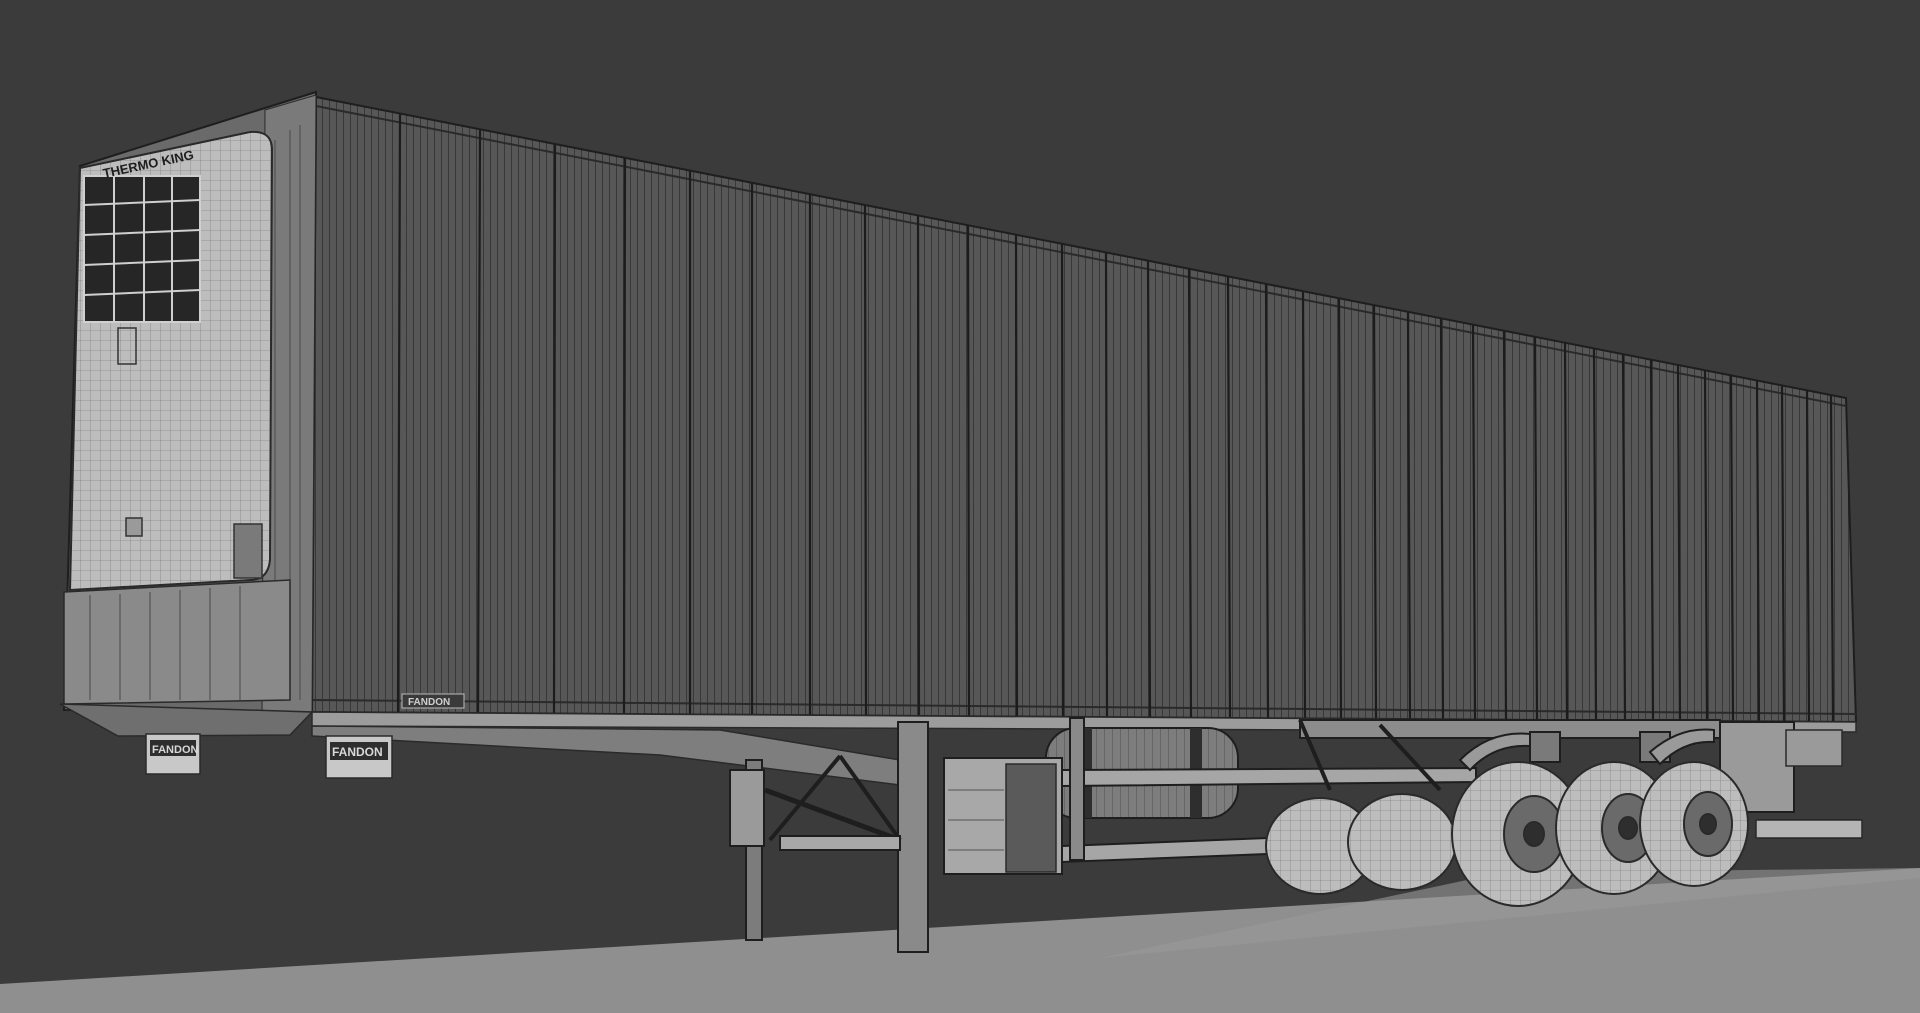 This screenshot has width=1920, height=1013. I want to click on reefer-grille, so click(142, 249).